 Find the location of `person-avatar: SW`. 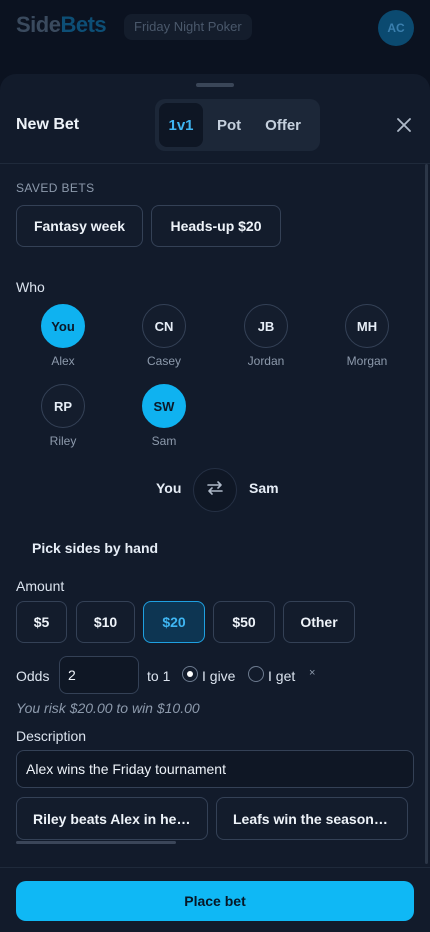

person-avatar: SW is located at coordinates (164, 406).